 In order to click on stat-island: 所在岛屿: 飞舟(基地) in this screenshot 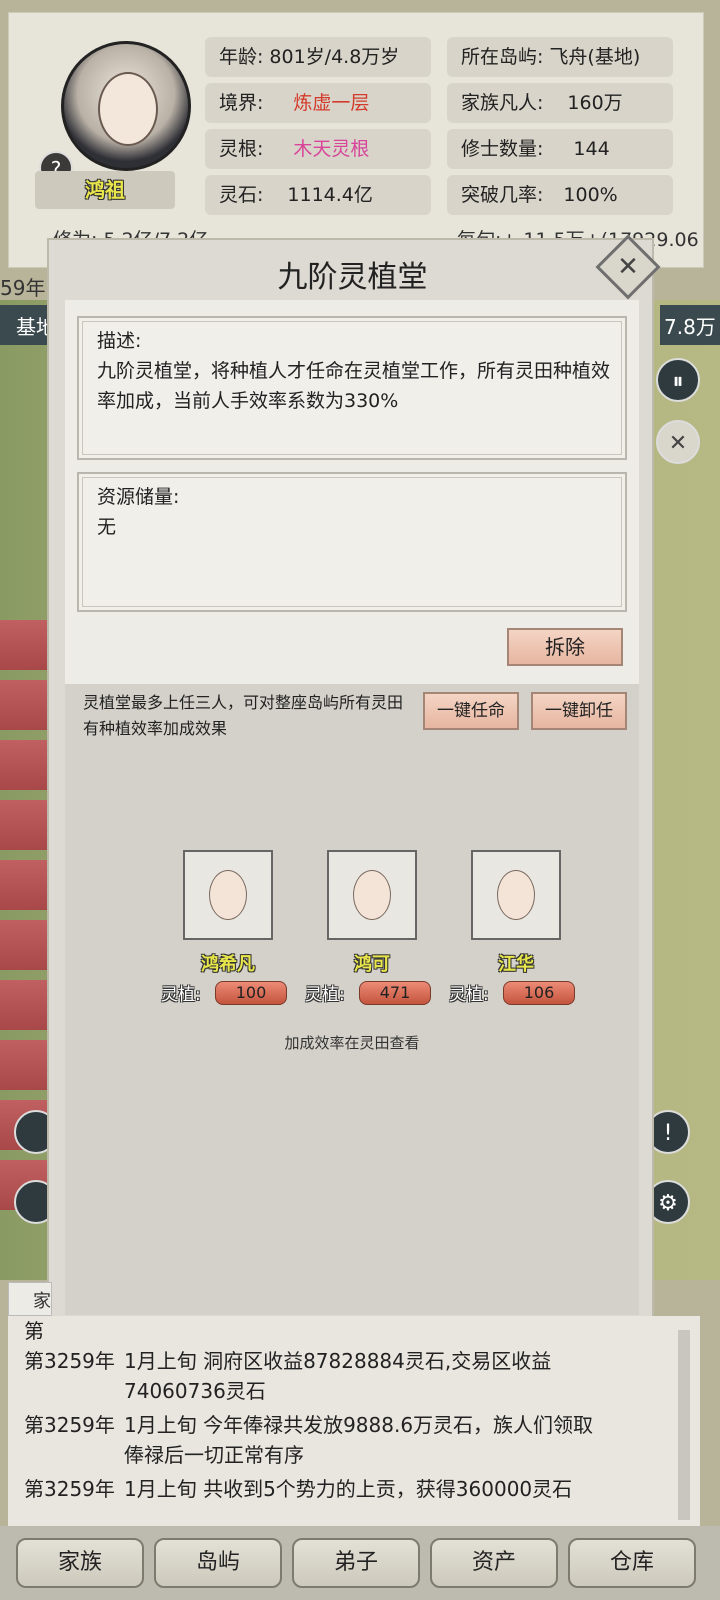, I will do `click(560, 57)`.